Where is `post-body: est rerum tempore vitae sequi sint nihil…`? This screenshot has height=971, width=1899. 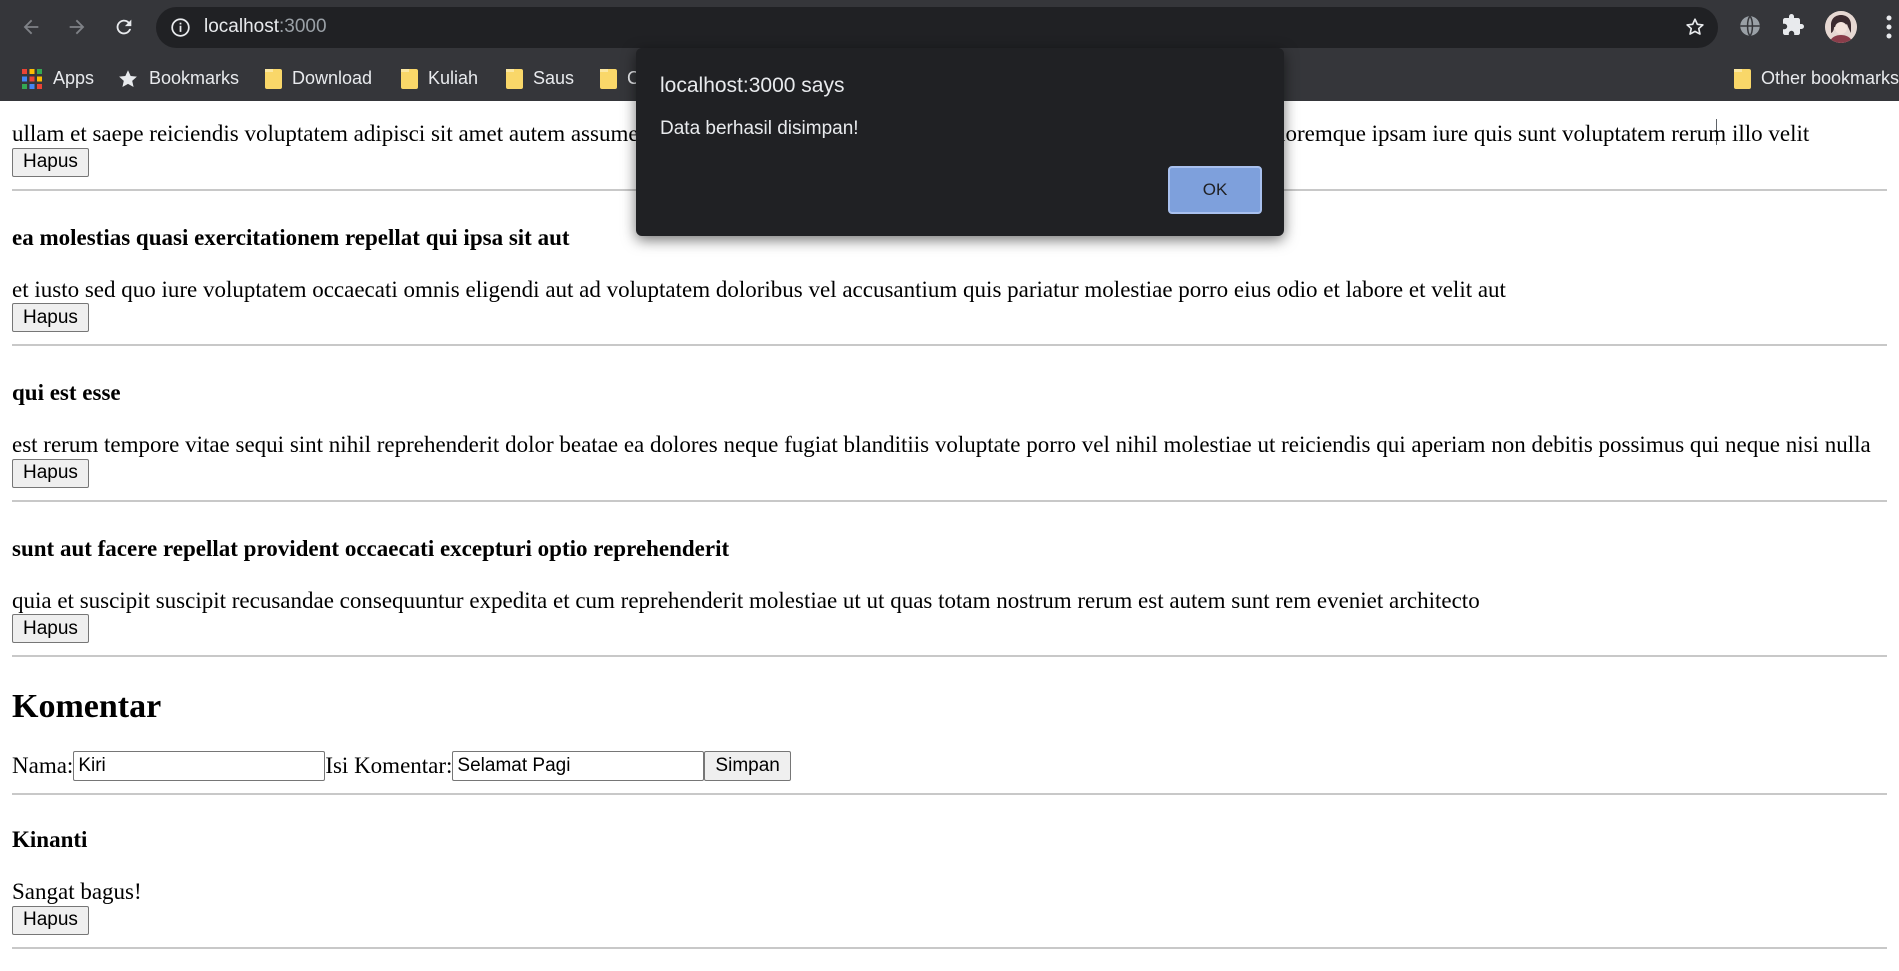 post-body: est rerum tempore vitae sequi sint nihil… is located at coordinates (941, 444).